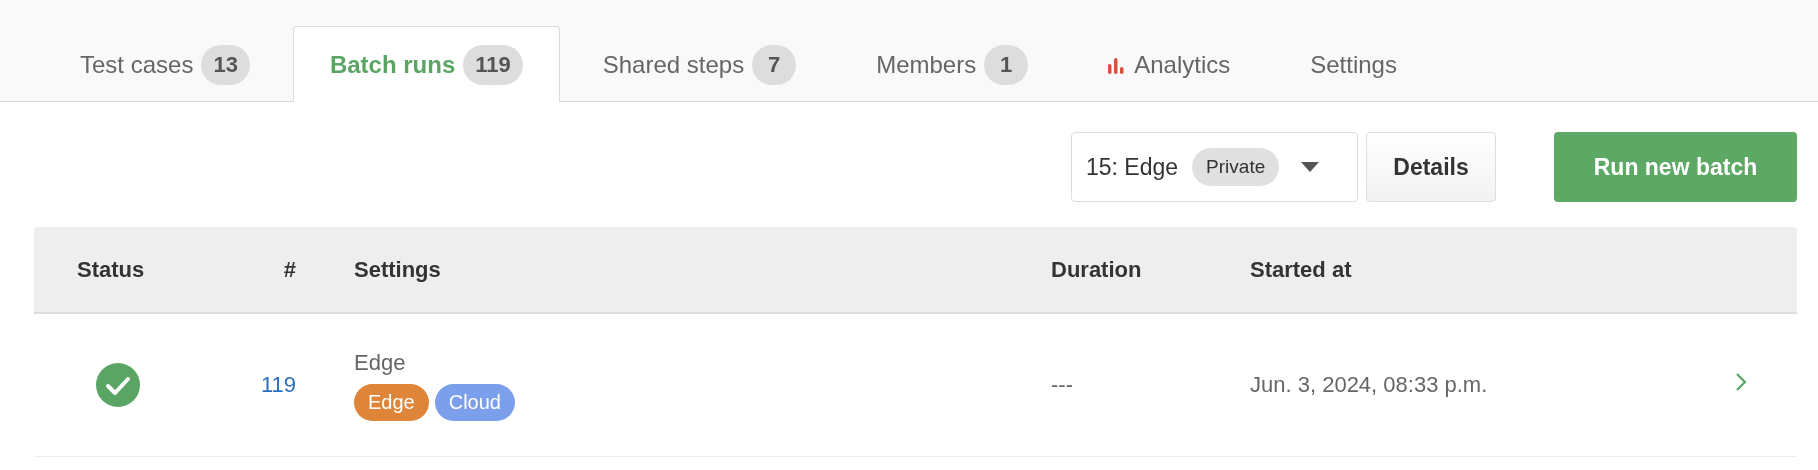 The width and height of the screenshot is (1818, 470). I want to click on table-cell: Jun. 3, 2024, 08:33 p.m., so click(1369, 384).